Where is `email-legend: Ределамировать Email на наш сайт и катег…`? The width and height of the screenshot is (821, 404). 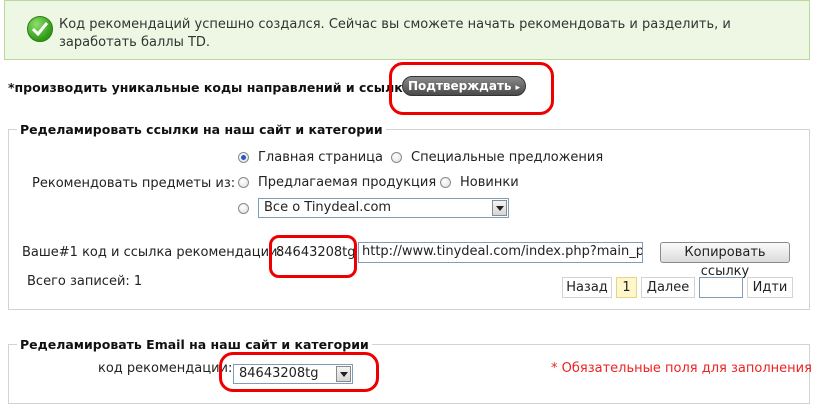 email-legend: Ределамировать Email на наш сайт и катег… is located at coordinates (194, 344).